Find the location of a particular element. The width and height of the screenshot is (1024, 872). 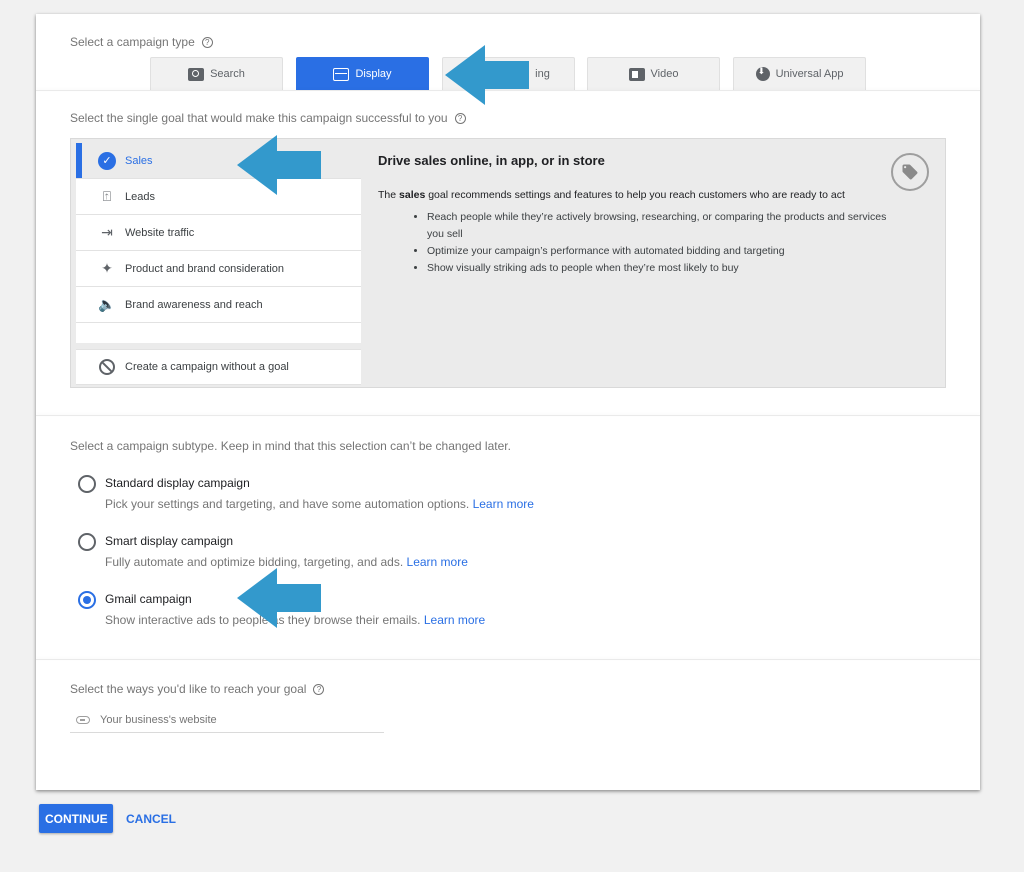

radio-standard-display is located at coordinates (87, 484).